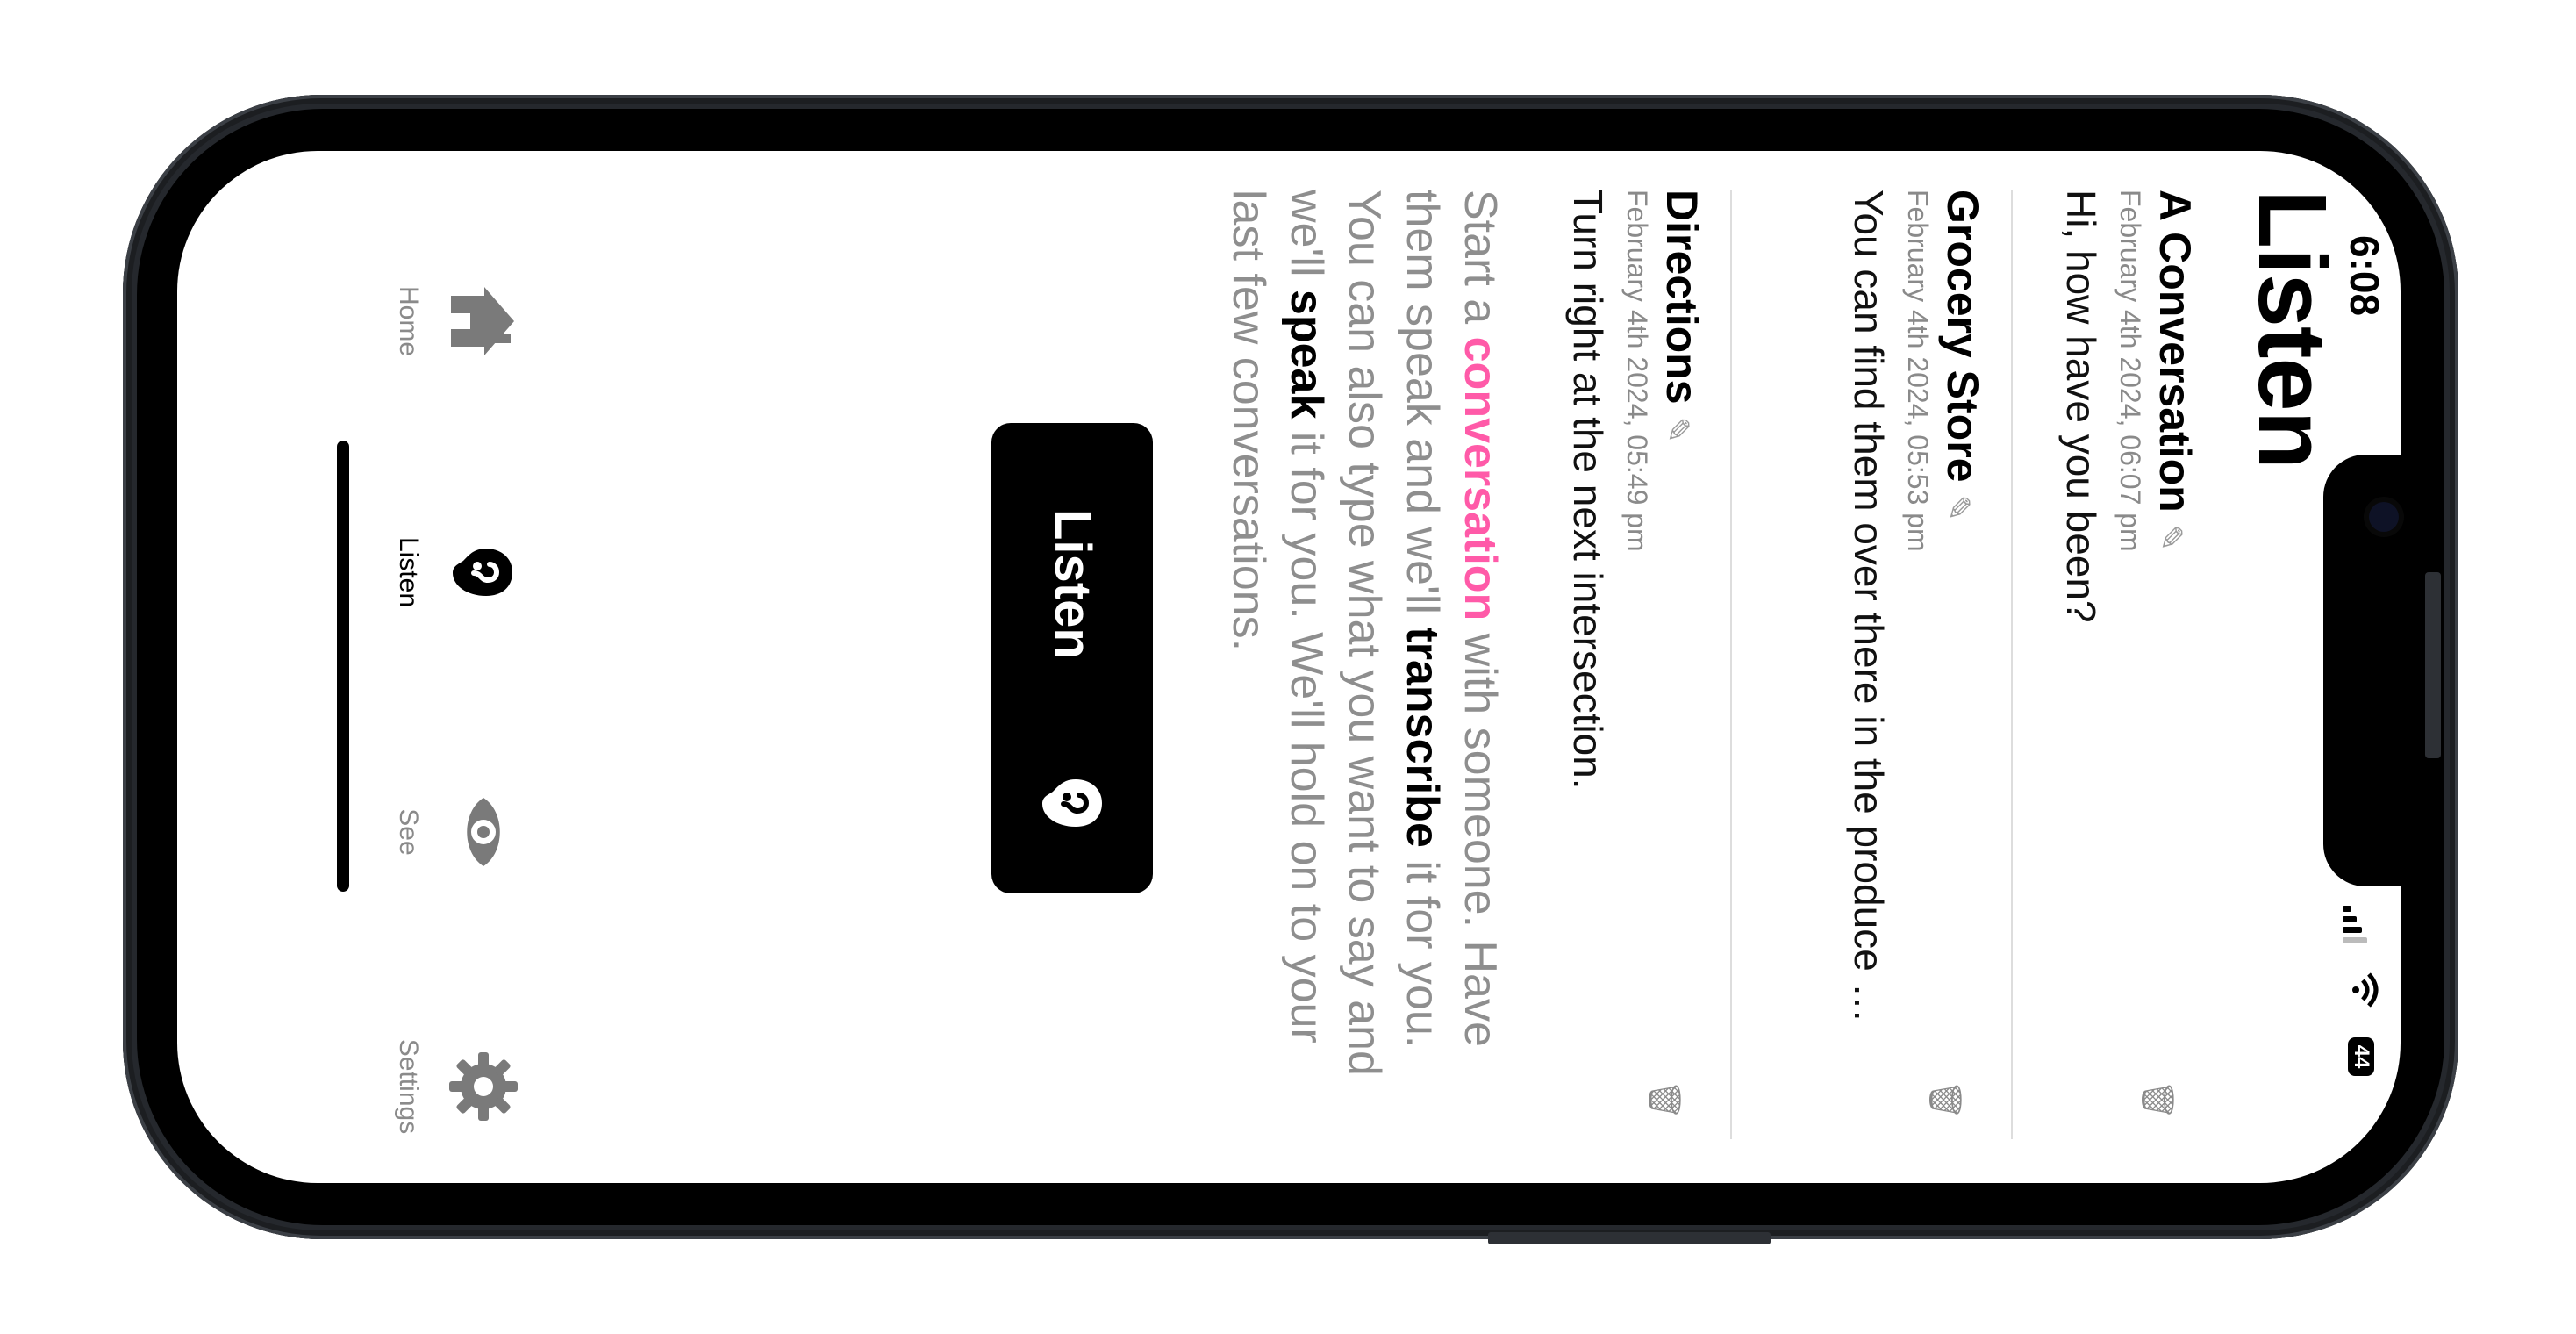 The image size is (2576, 1334). I want to click on desc-text: Start a, so click(1480, 263).